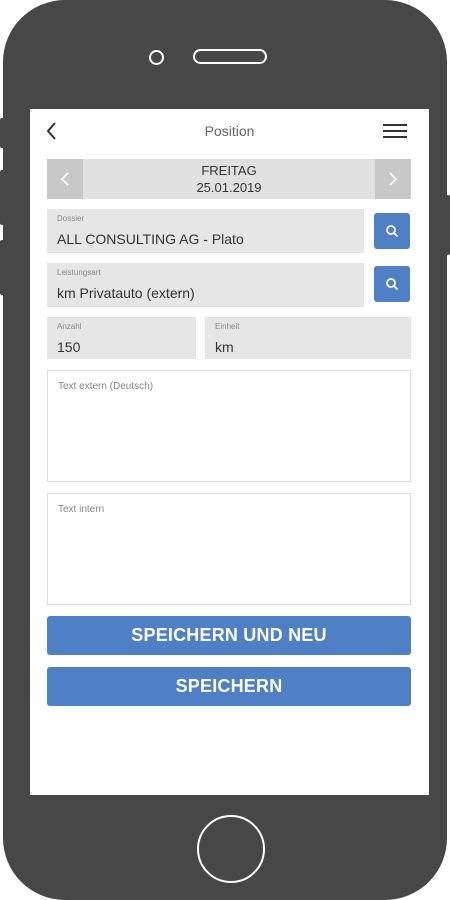 The height and width of the screenshot is (900, 450). Describe the element at coordinates (227, 326) in the screenshot. I see `einheit-label: Einheit` at that location.